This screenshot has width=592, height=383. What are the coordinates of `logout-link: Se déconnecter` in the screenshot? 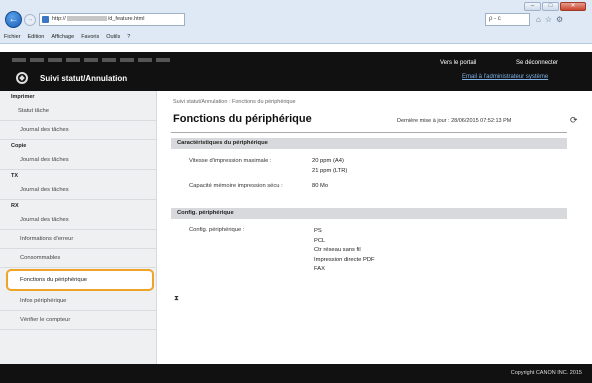 It's located at (537, 63).